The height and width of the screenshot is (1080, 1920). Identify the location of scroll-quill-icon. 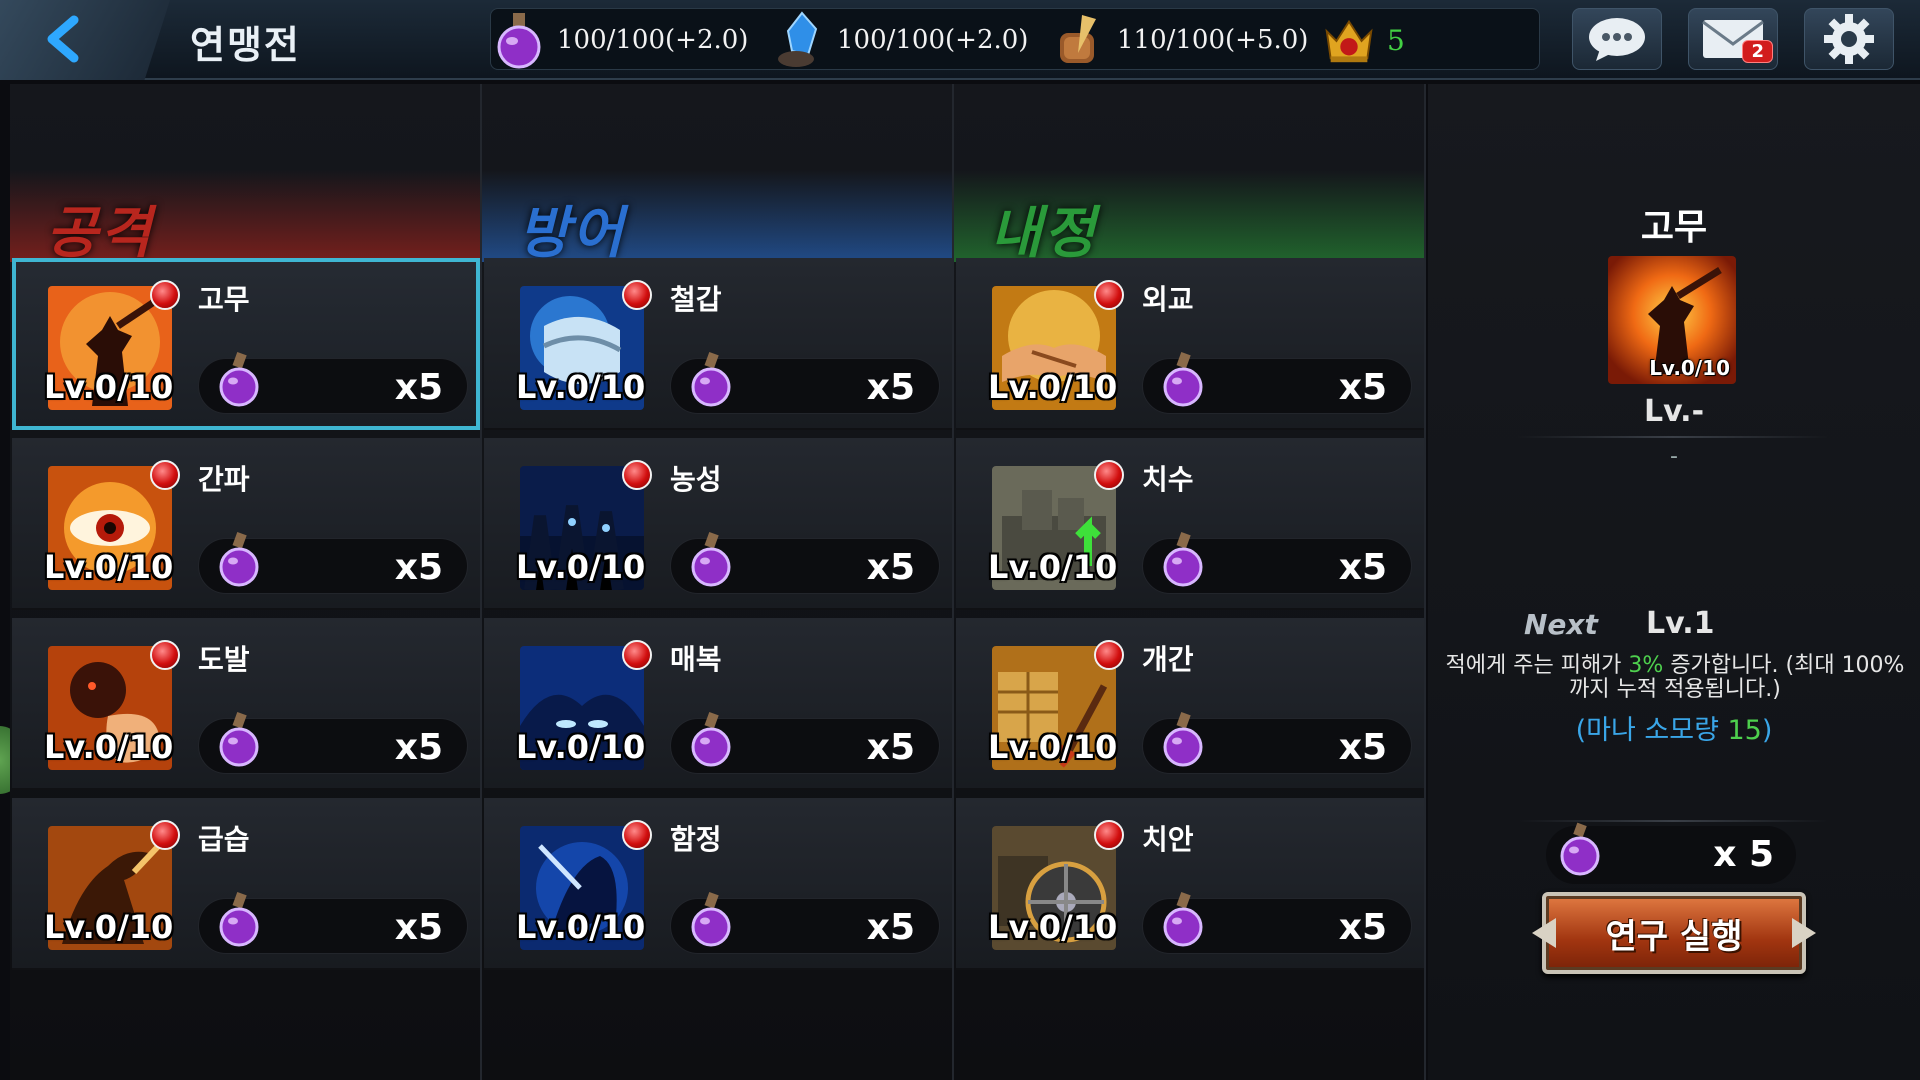
(1079, 40).